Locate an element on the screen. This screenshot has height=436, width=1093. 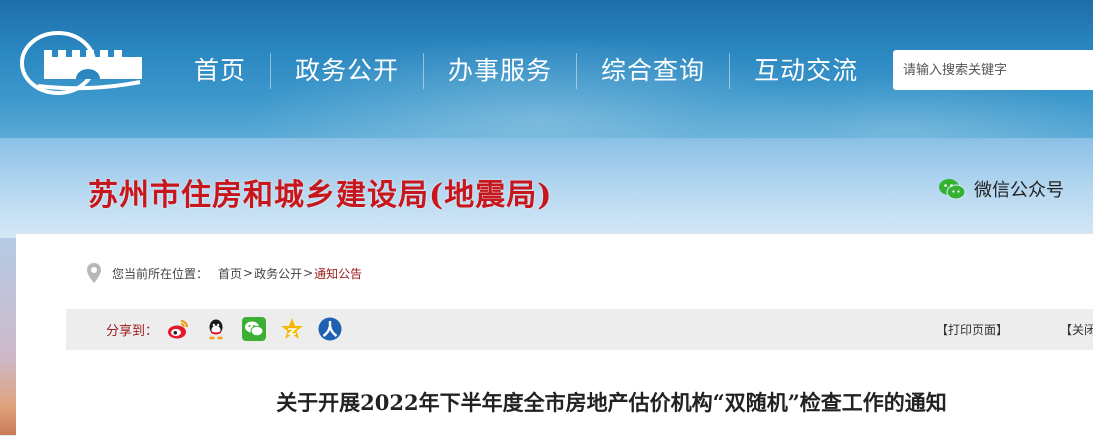
article-title: 关于开展2022年下半年度全市房地产估价机构“双随机”检查工作的通知 is located at coordinates (611, 402).